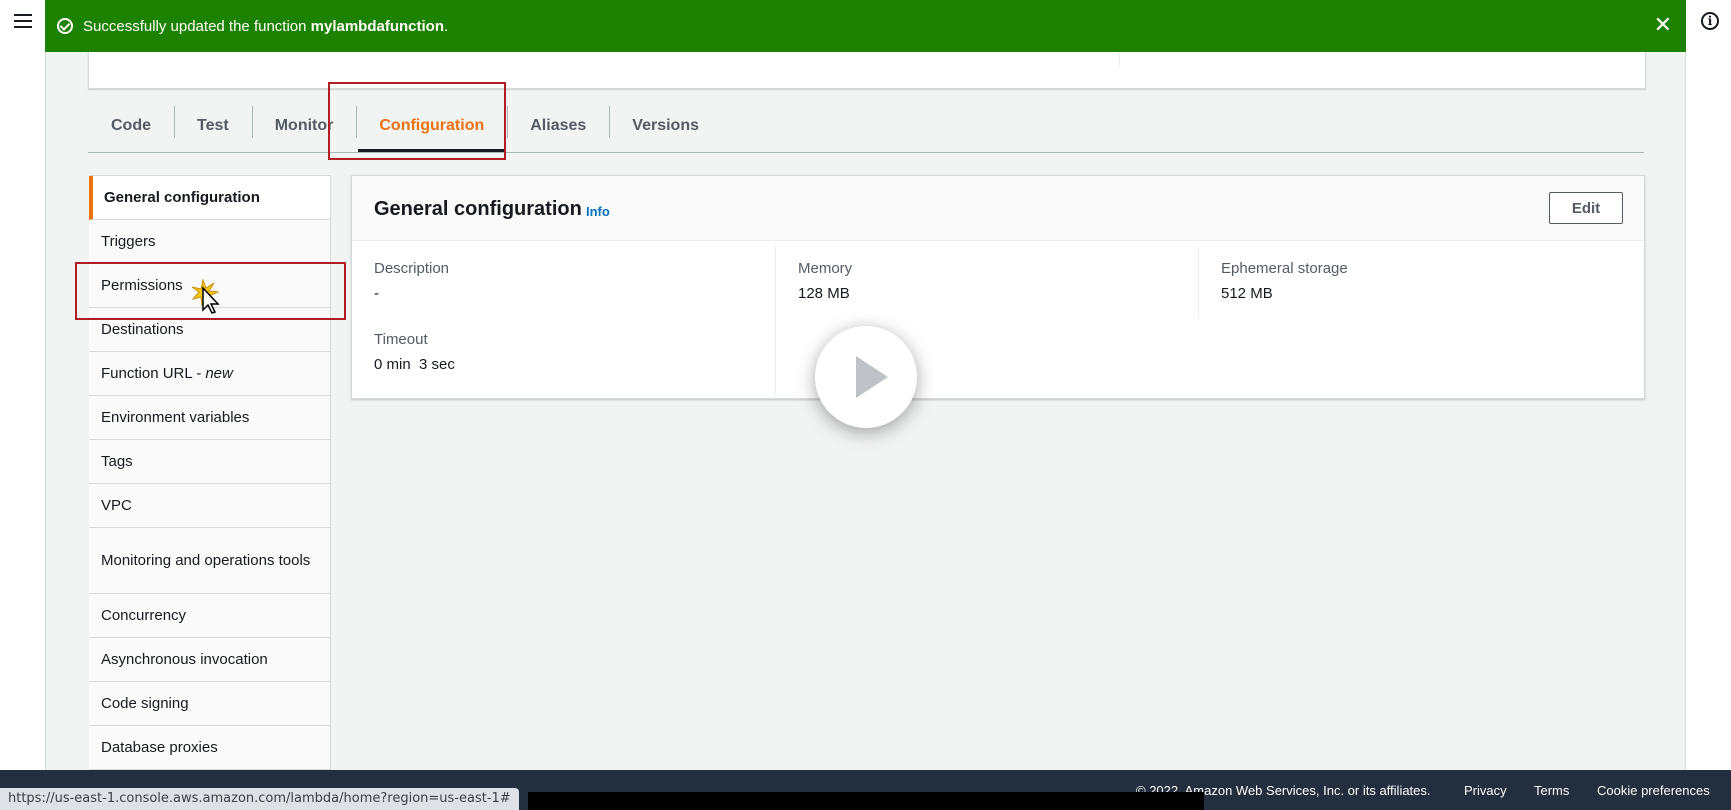  Describe the element at coordinates (209, 748) in the screenshot. I see `side-item-database-proxies: Database proxies` at that location.